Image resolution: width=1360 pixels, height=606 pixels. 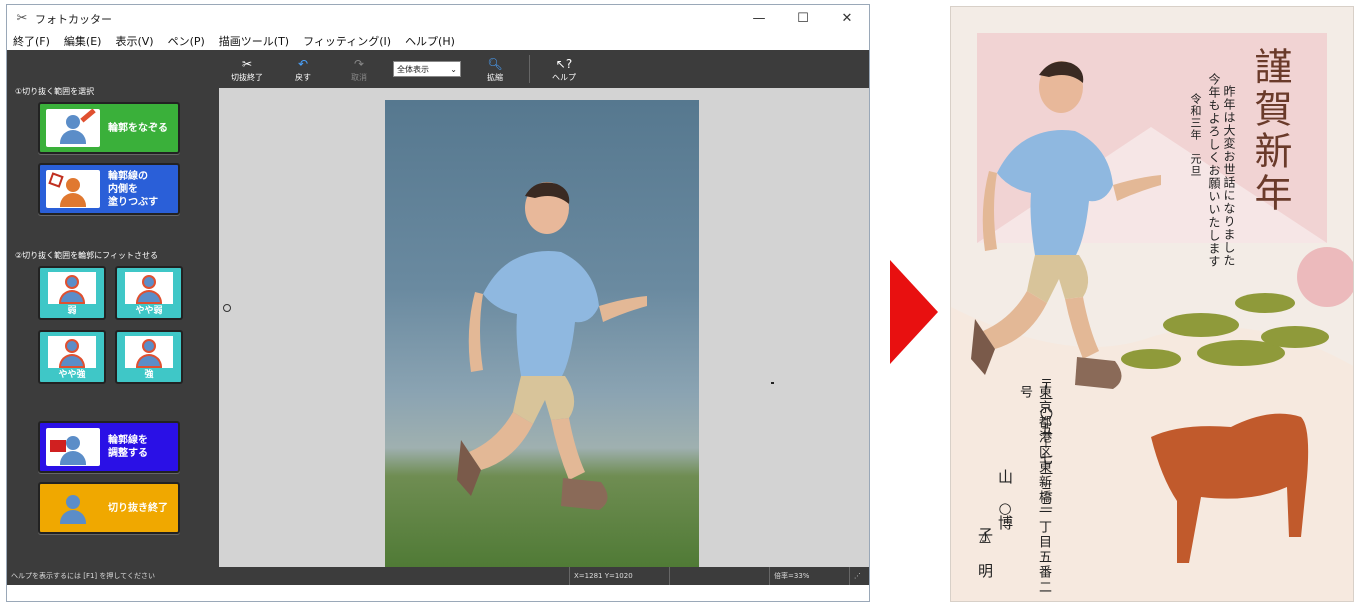 What do you see at coordinates (73, 189) in the screenshot?
I see `fill-person-icon` at bounding box center [73, 189].